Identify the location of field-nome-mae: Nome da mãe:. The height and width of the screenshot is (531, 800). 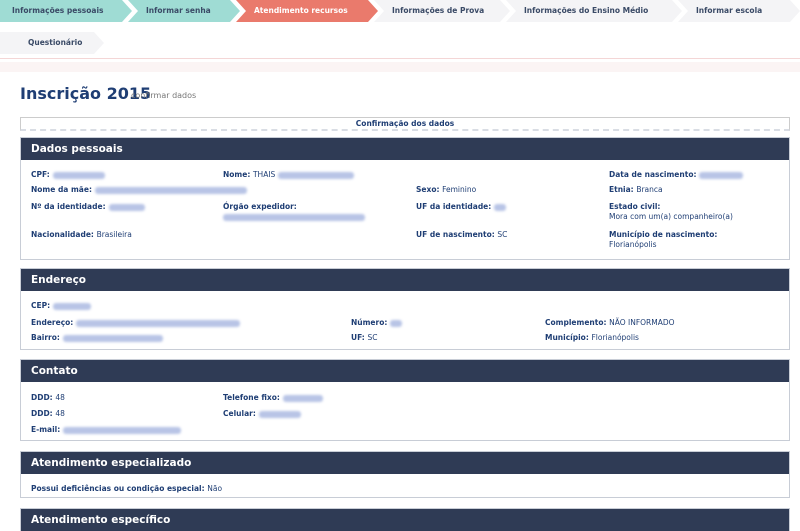
(139, 189).